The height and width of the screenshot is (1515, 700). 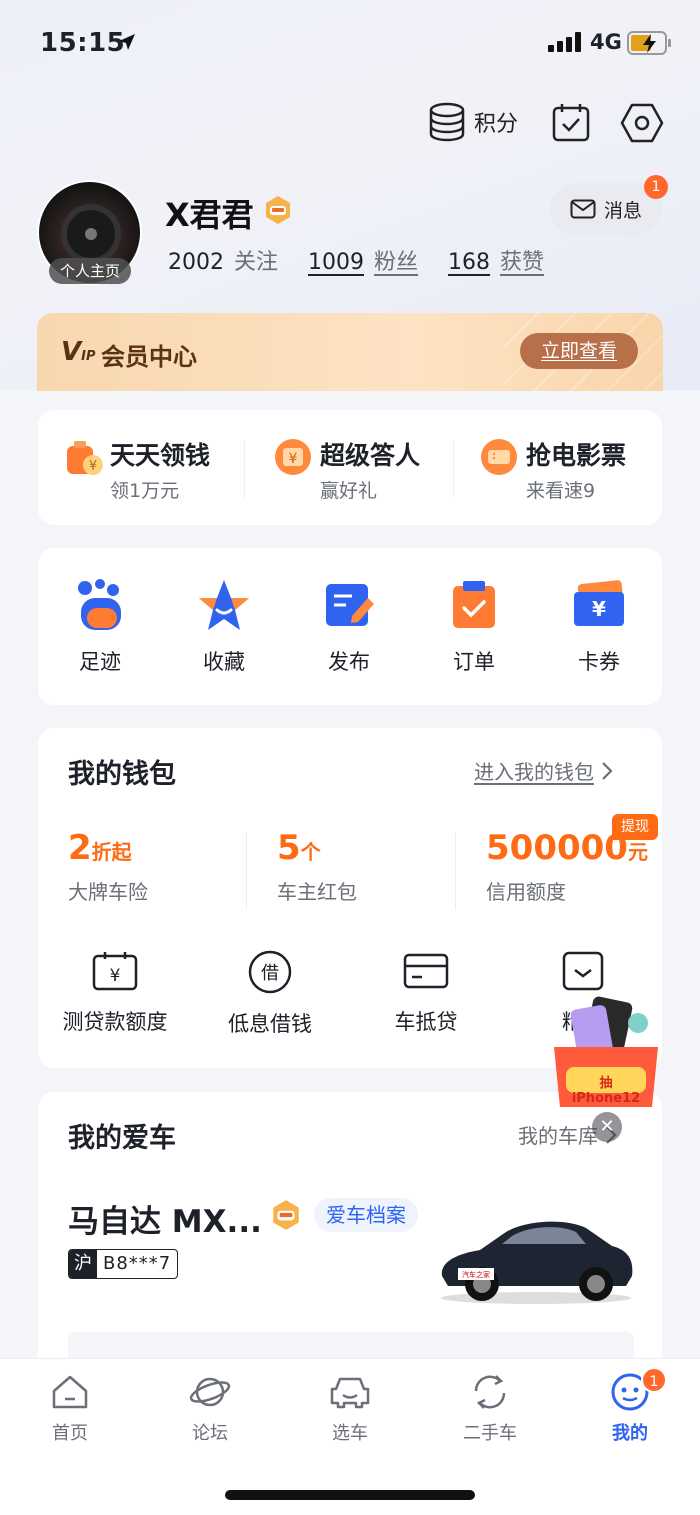 I want to click on quick-footprint: 足迹, so click(x=100, y=627).